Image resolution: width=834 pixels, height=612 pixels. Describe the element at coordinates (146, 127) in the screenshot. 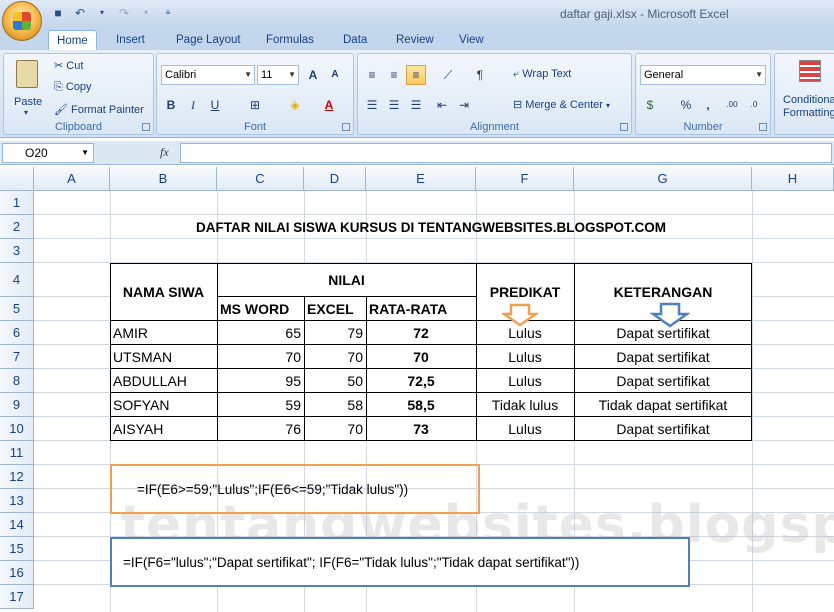

I see `clipboard-launcher-icon` at that location.